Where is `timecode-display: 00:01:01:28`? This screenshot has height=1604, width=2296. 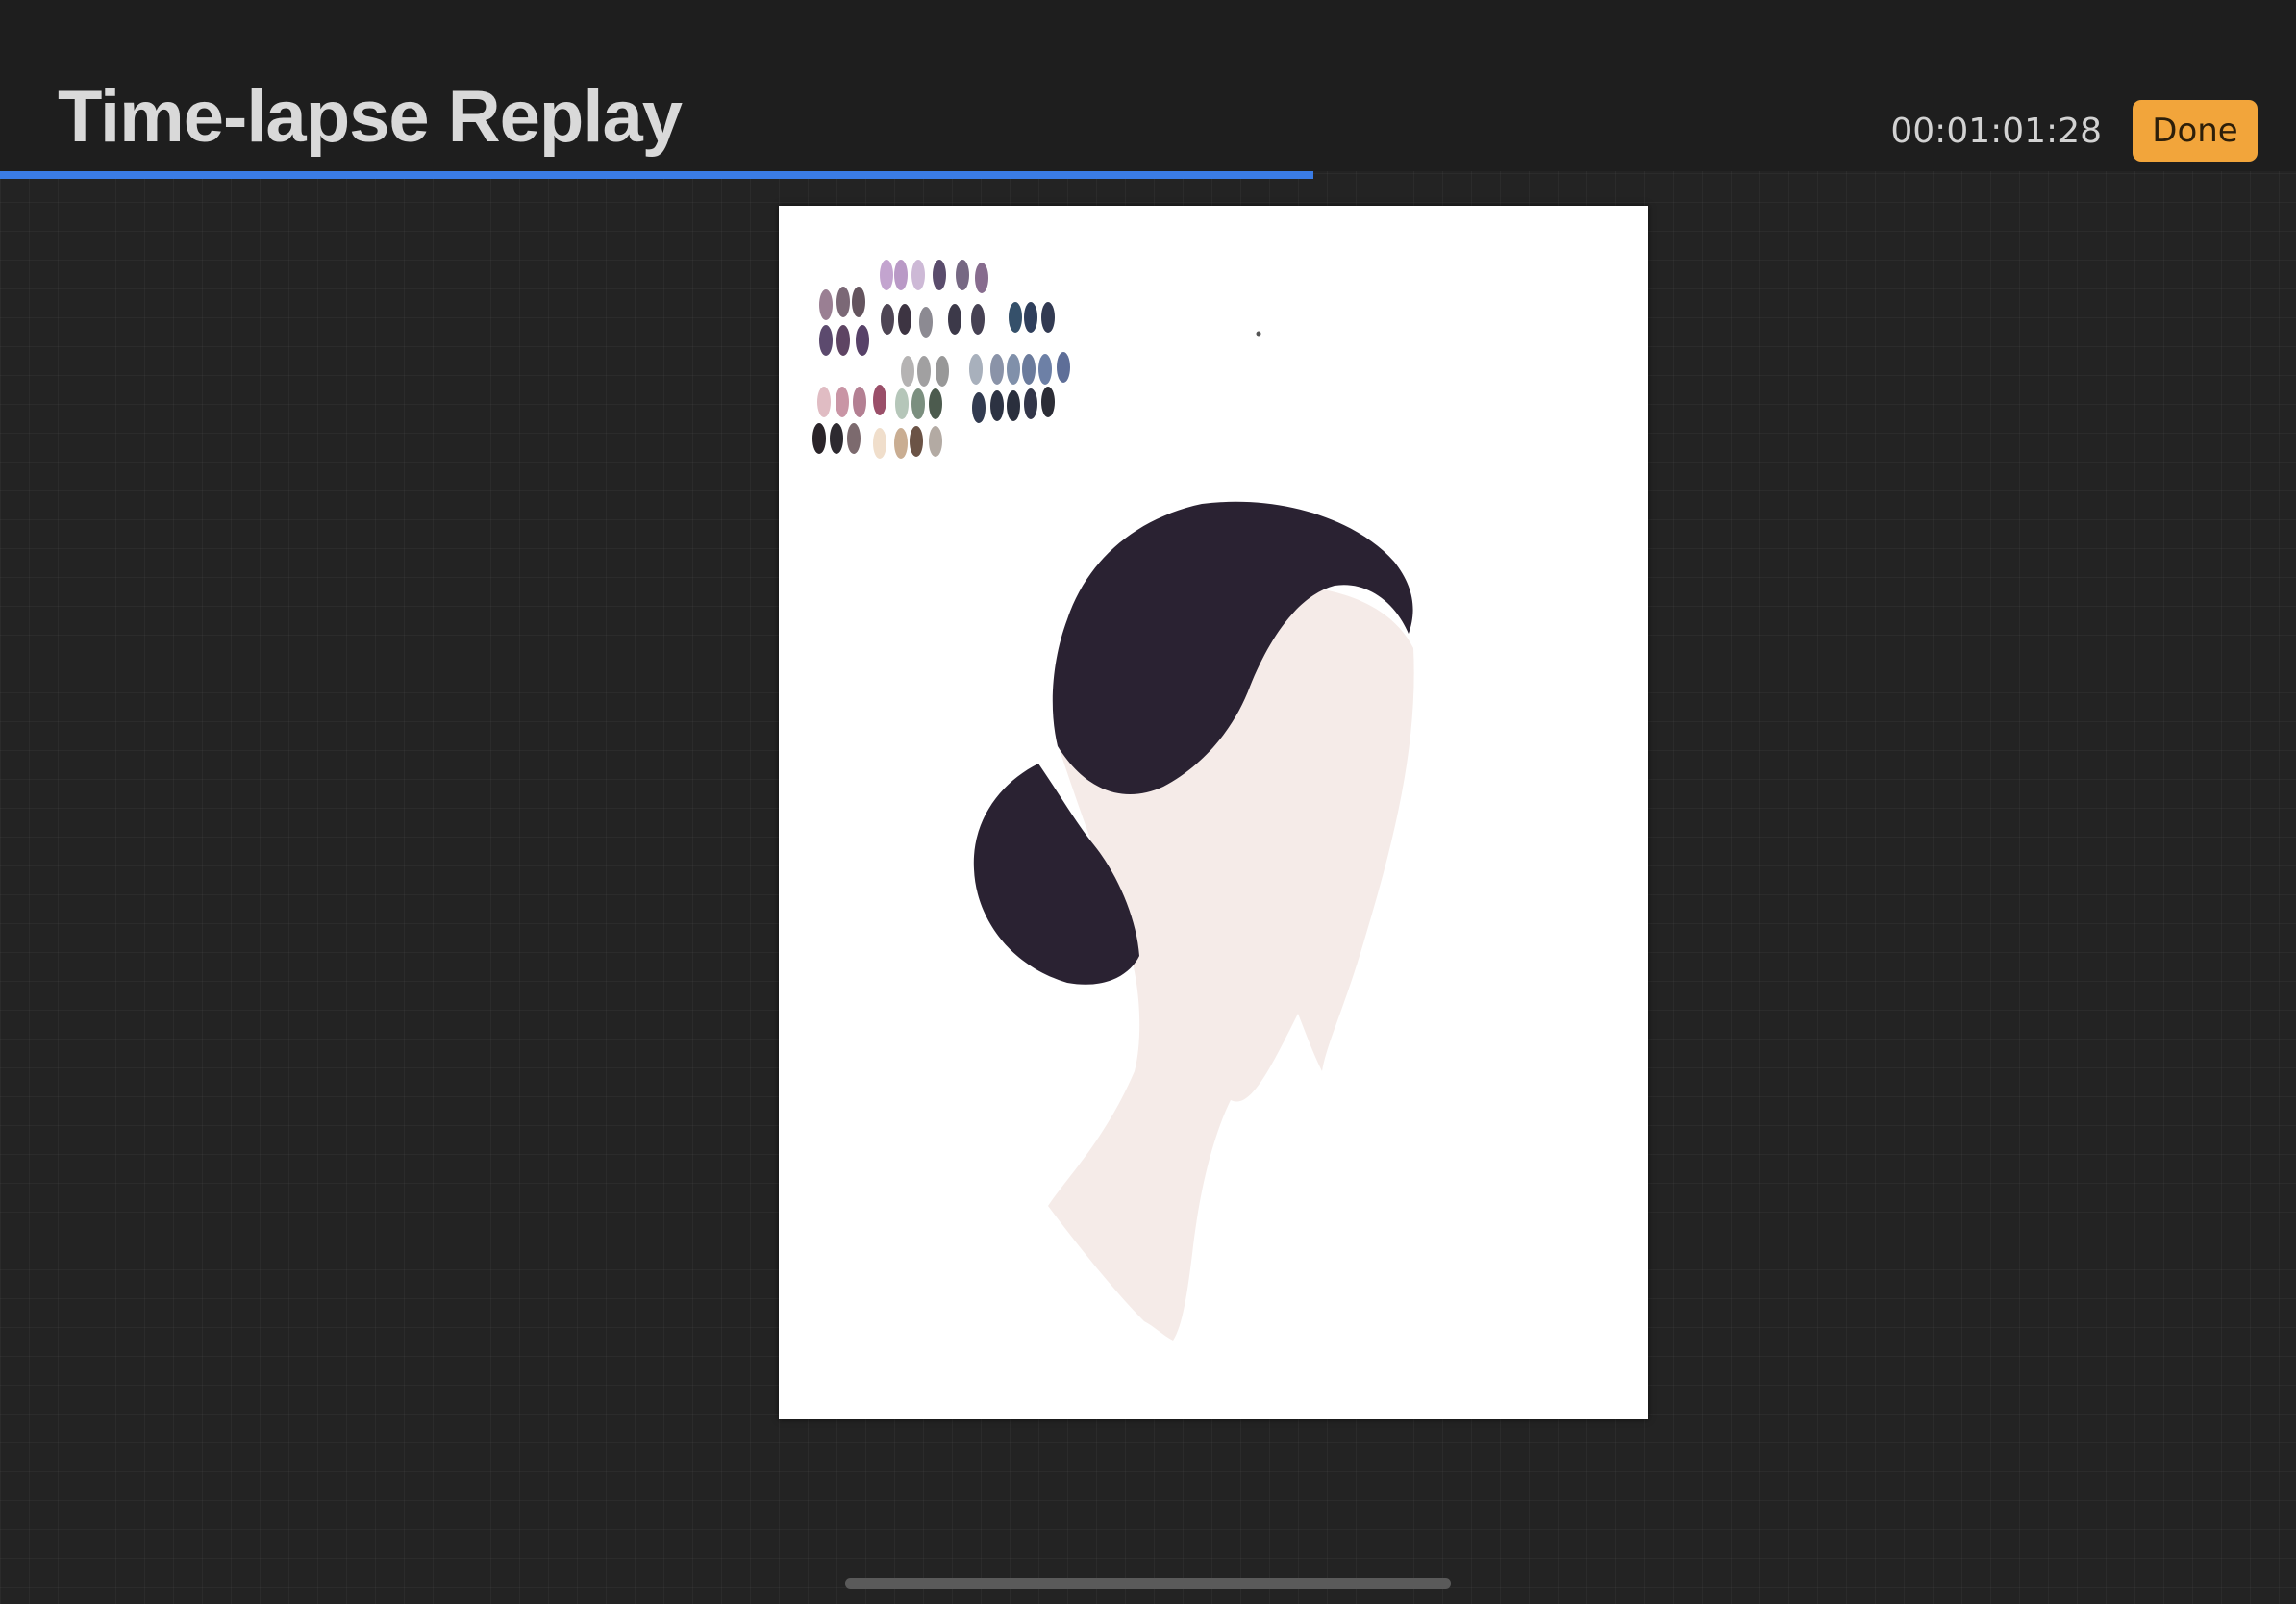 timecode-display: 00:01:01:28 is located at coordinates (1996, 131).